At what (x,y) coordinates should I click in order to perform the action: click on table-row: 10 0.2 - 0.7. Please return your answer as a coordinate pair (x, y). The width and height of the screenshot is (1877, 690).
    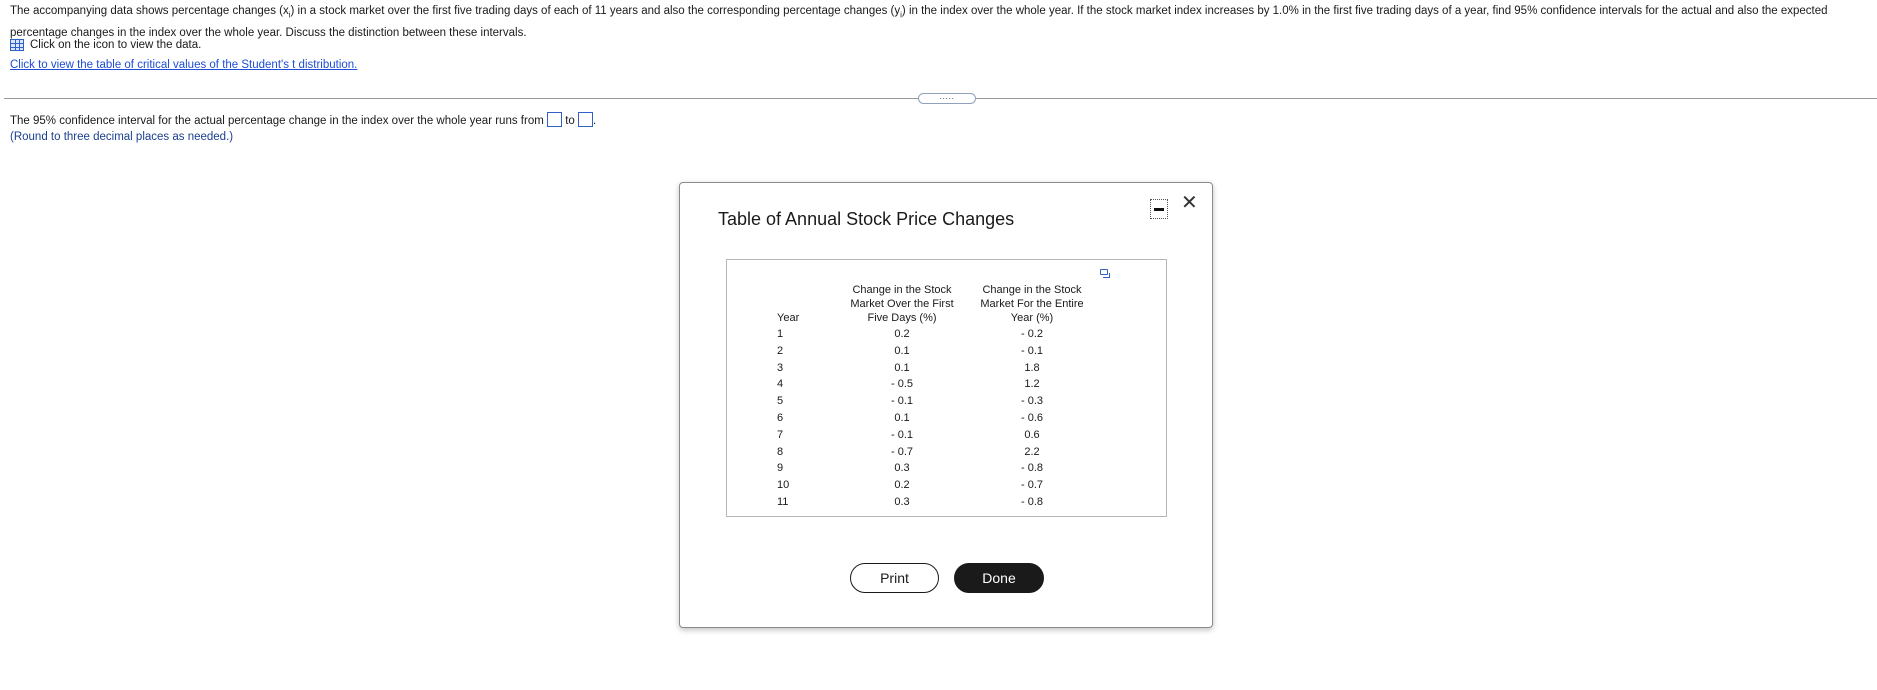
    Looking at the image, I should click on (937, 485).